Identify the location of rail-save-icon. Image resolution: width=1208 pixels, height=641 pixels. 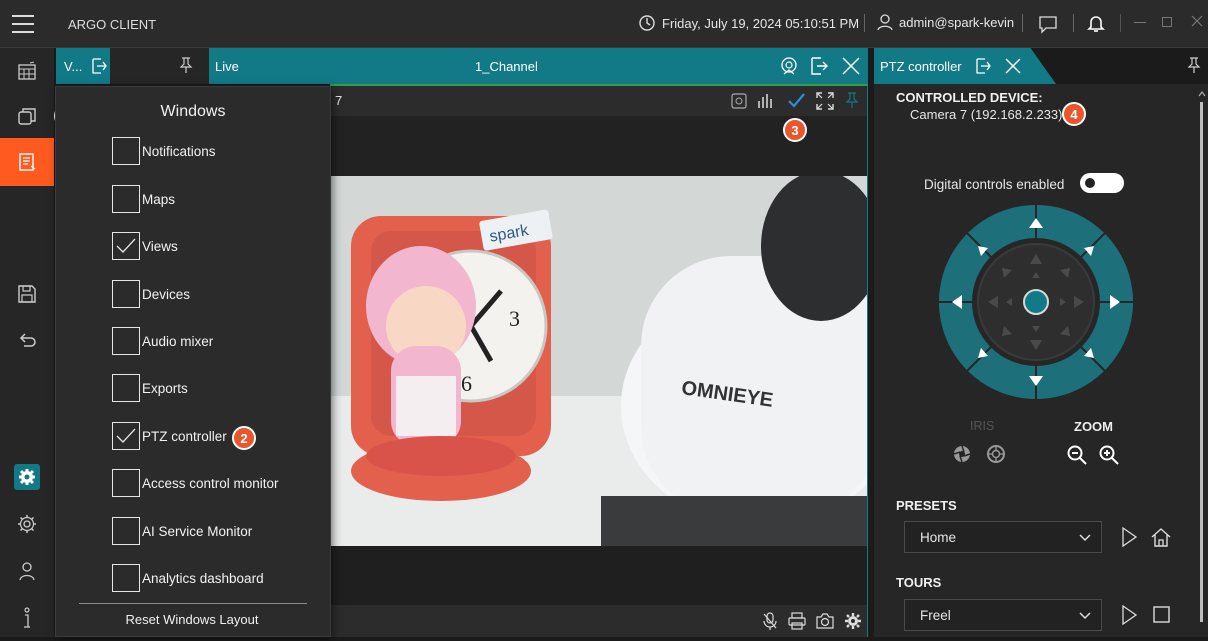
(27, 294).